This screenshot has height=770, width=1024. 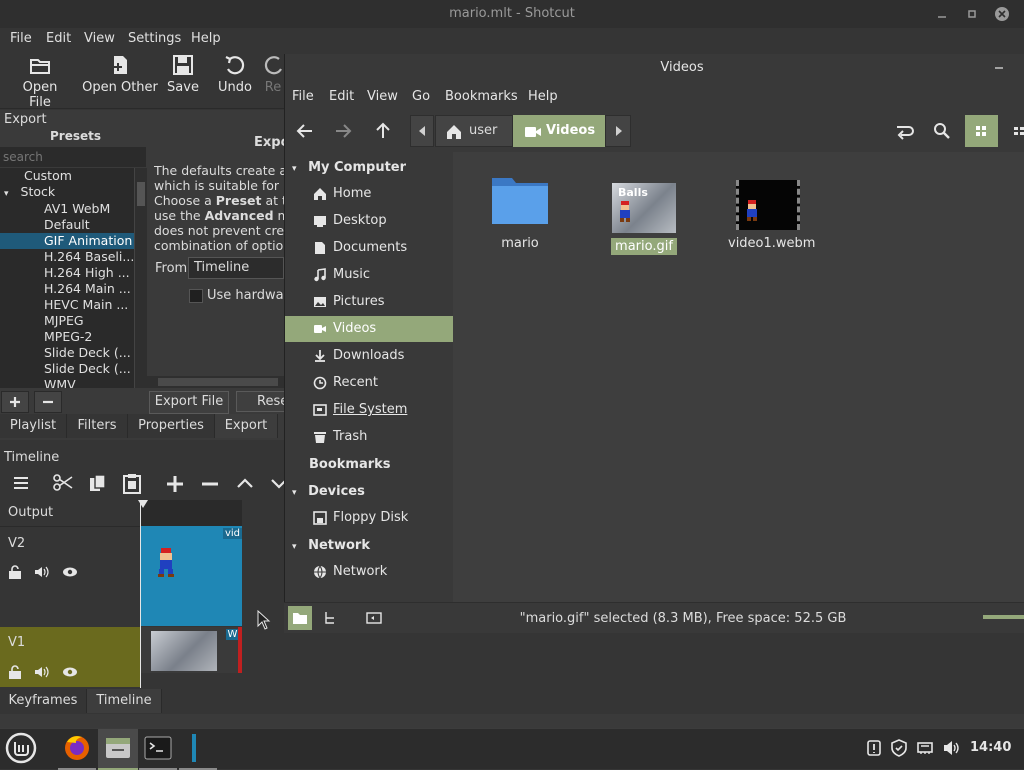 What do you see at coordinates (369, 356) in the screenshot?
I see `sidebar-item-downloads: Downloads` at bounding box center [369, 356].